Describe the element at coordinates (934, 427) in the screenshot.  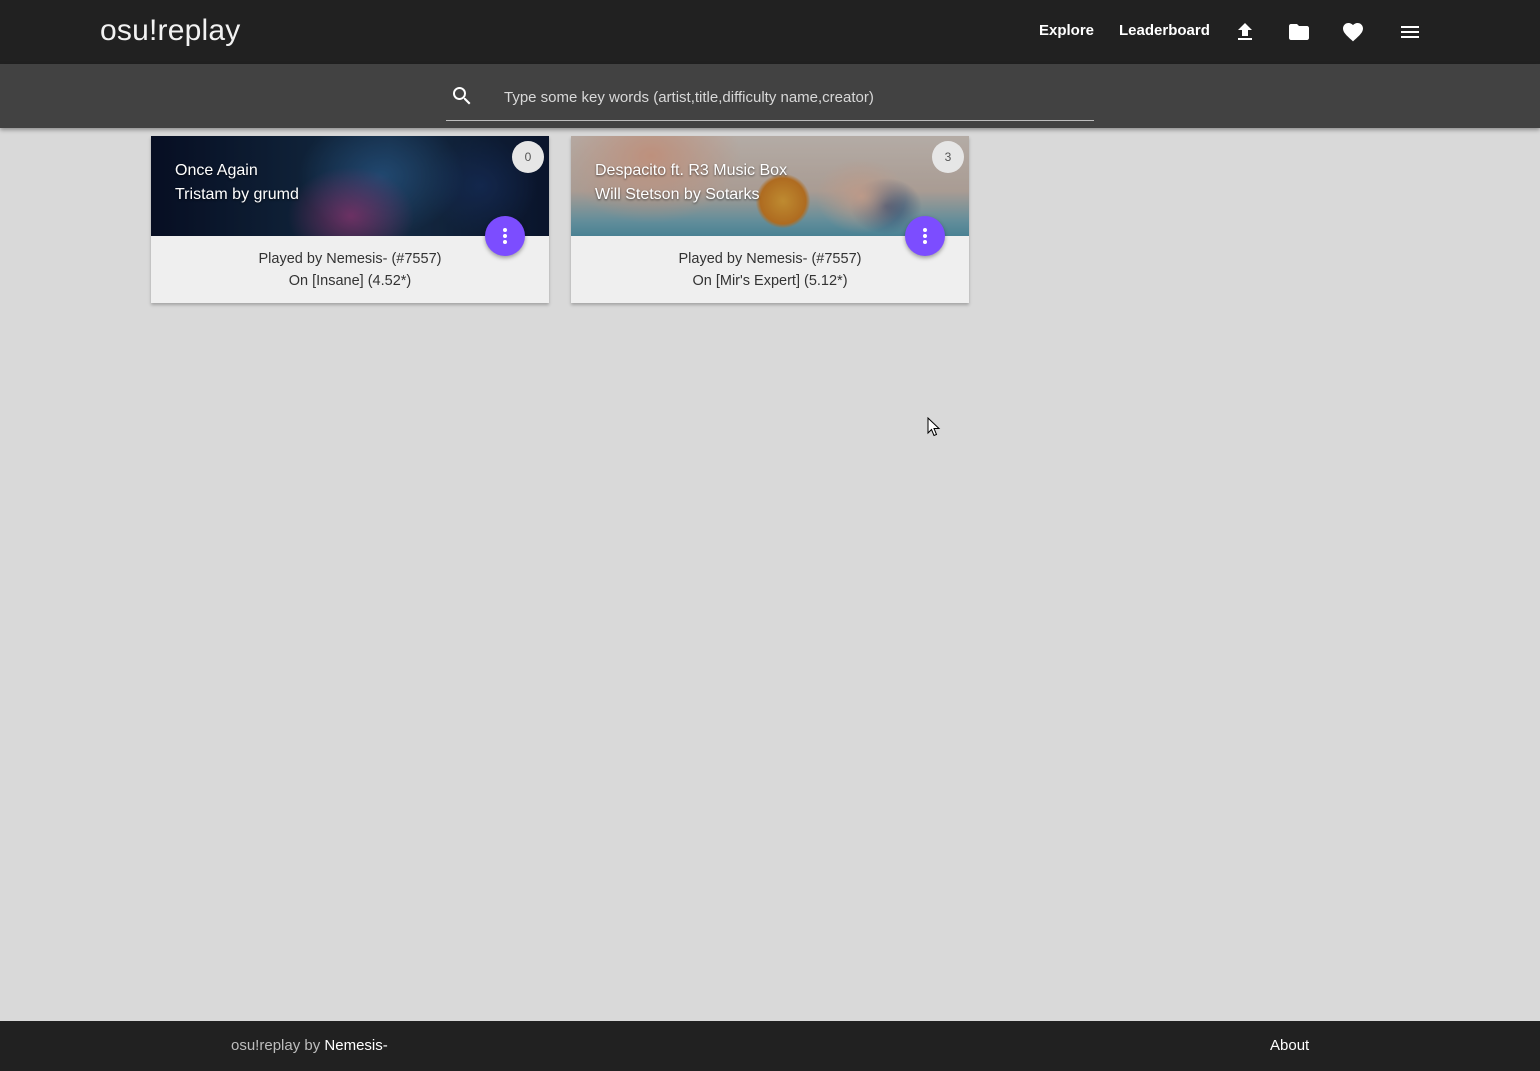
I see `mouse-cursor-icon` at that location.